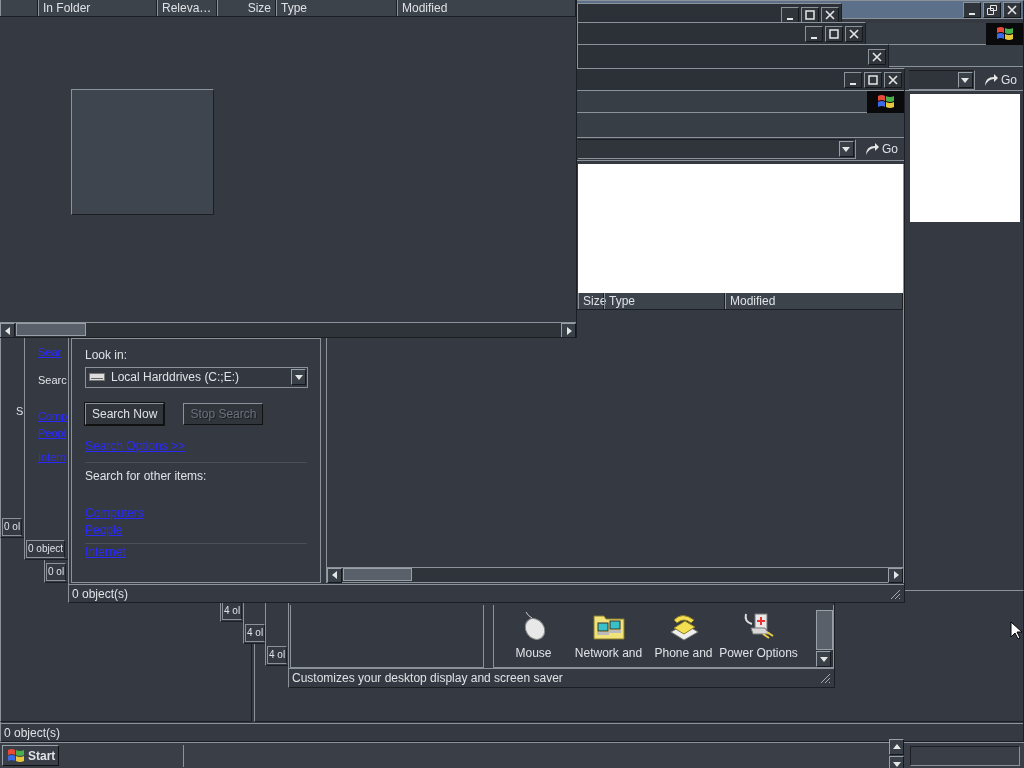 This screenshot has width=1024, height=768. I want to click on drive-icon, so click(97, 377).